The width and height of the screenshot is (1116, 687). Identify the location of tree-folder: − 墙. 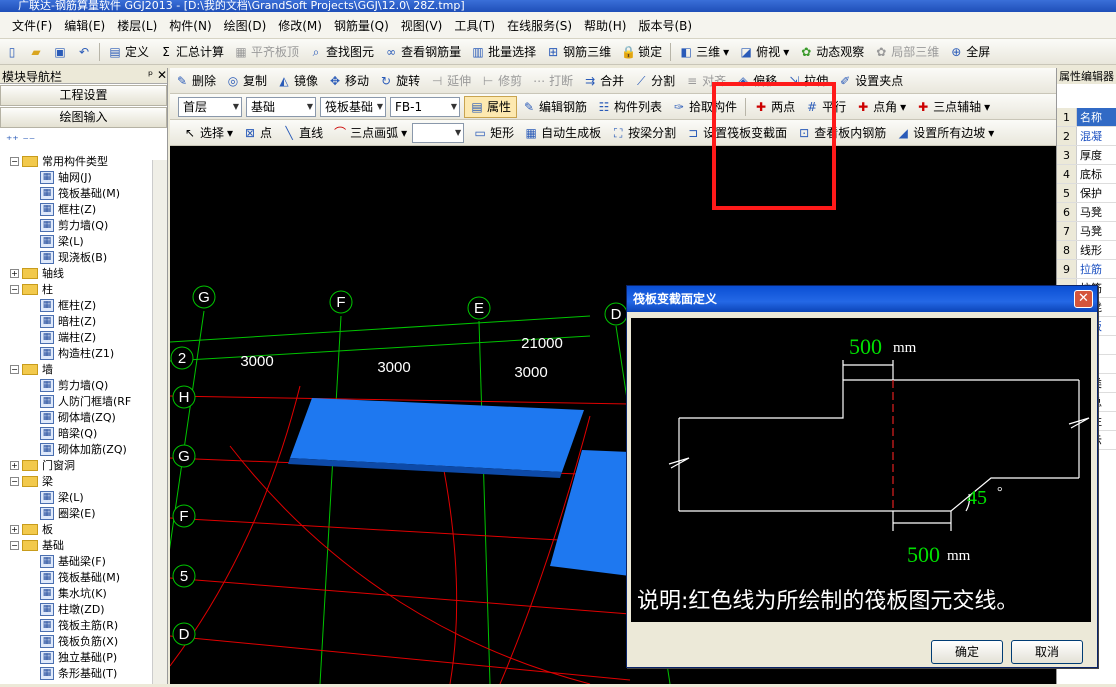
(88, 369).